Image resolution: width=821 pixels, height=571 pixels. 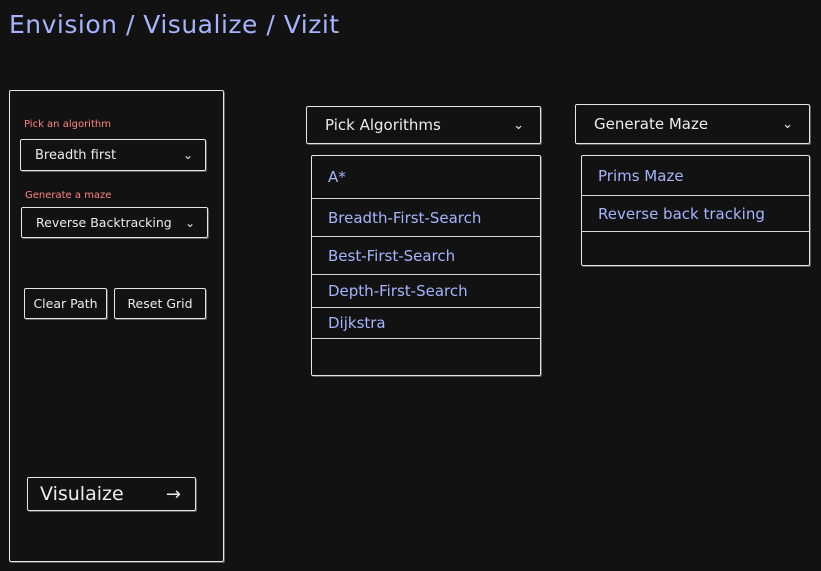 I want to click on algorithm-item-dfs: Depth-First-Search, so click(x=426, y=291).